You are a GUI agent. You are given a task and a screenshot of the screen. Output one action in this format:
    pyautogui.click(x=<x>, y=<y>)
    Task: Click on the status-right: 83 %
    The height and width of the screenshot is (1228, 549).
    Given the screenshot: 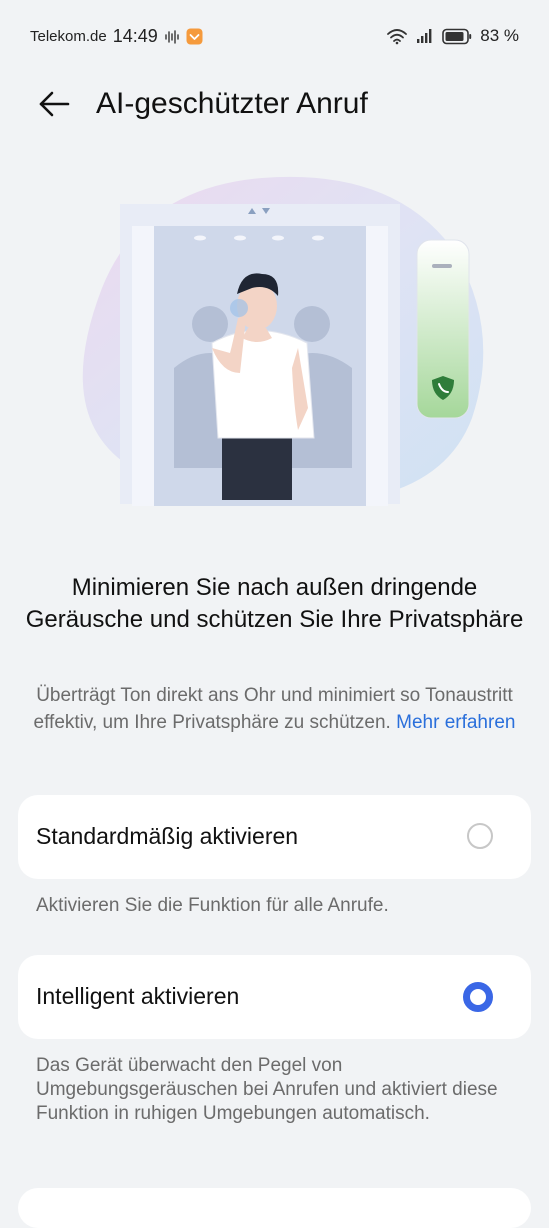 What is the action you would take?
    pyautogui.click(x=452, y=36)
    